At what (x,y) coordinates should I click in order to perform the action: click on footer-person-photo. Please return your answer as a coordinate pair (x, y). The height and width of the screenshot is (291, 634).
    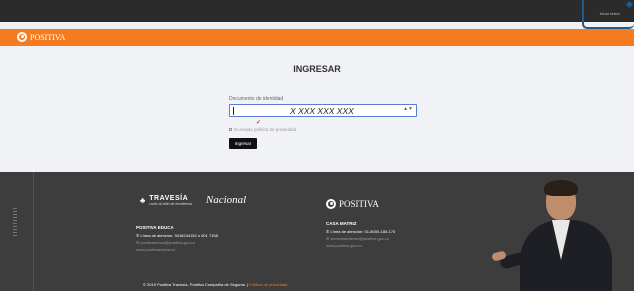
    Looking at the image, I should click on (562, 232).